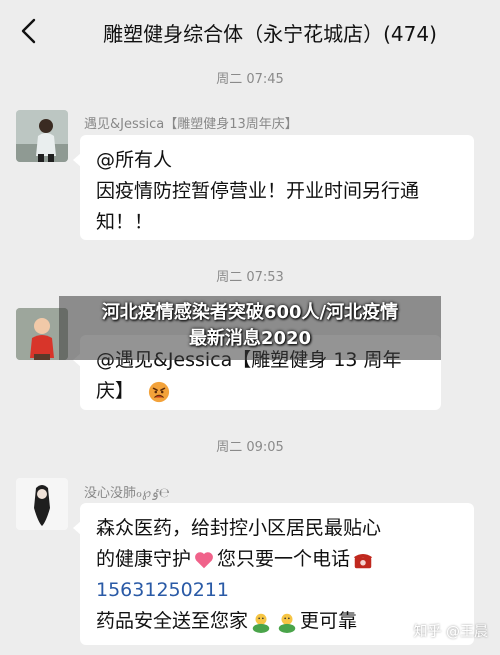  I want to click on headline-line: 最新消息2020, so click(250, 338).